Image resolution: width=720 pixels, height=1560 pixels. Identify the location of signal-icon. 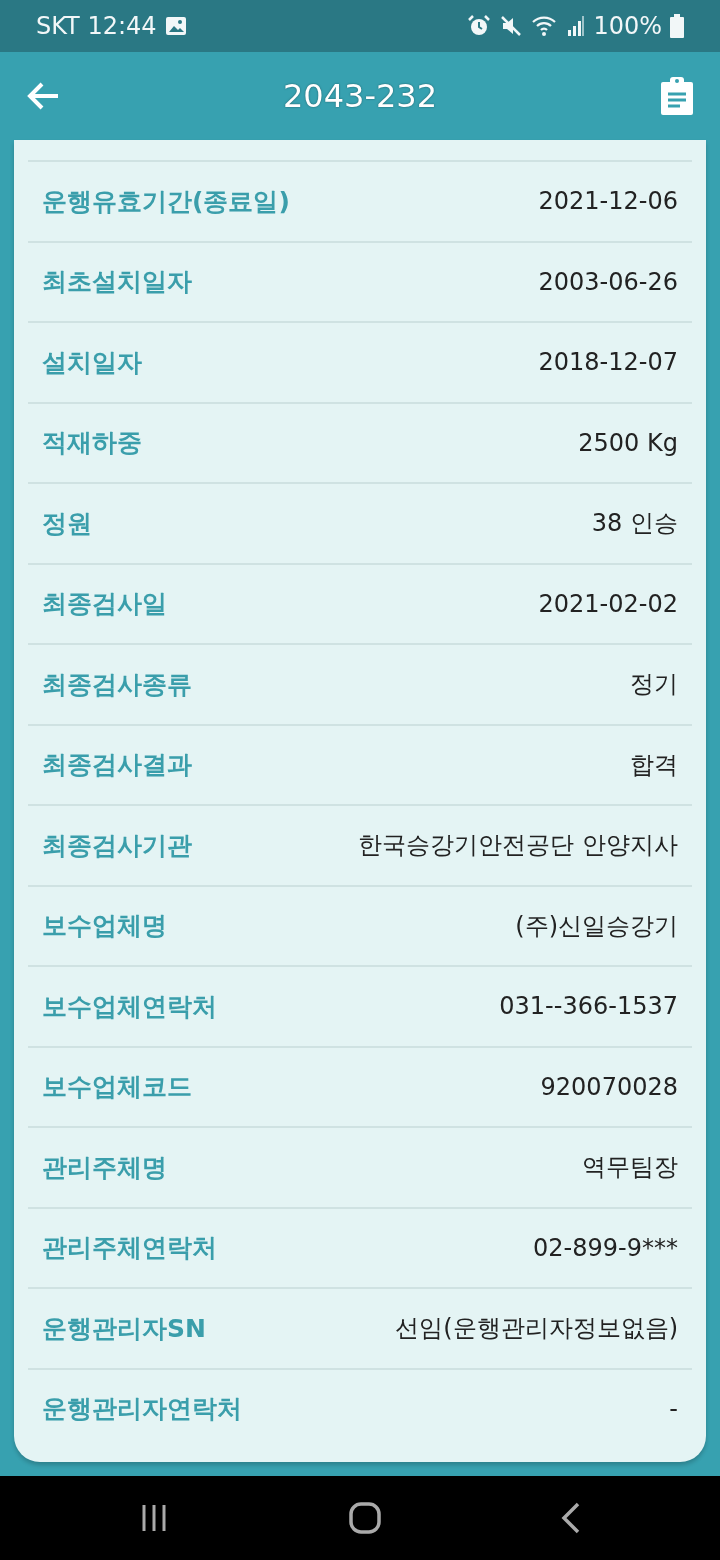
(576, 26).